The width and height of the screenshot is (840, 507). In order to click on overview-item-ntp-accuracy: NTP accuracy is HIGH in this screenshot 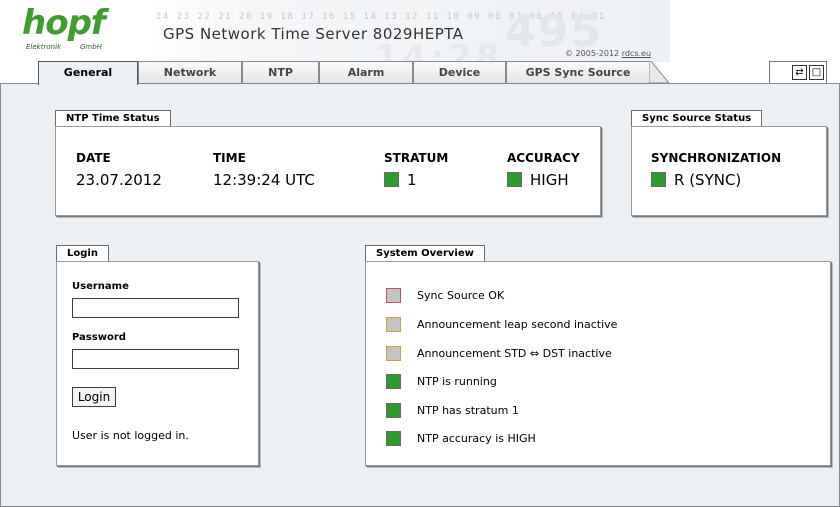, I will do `click(476, 438)`.